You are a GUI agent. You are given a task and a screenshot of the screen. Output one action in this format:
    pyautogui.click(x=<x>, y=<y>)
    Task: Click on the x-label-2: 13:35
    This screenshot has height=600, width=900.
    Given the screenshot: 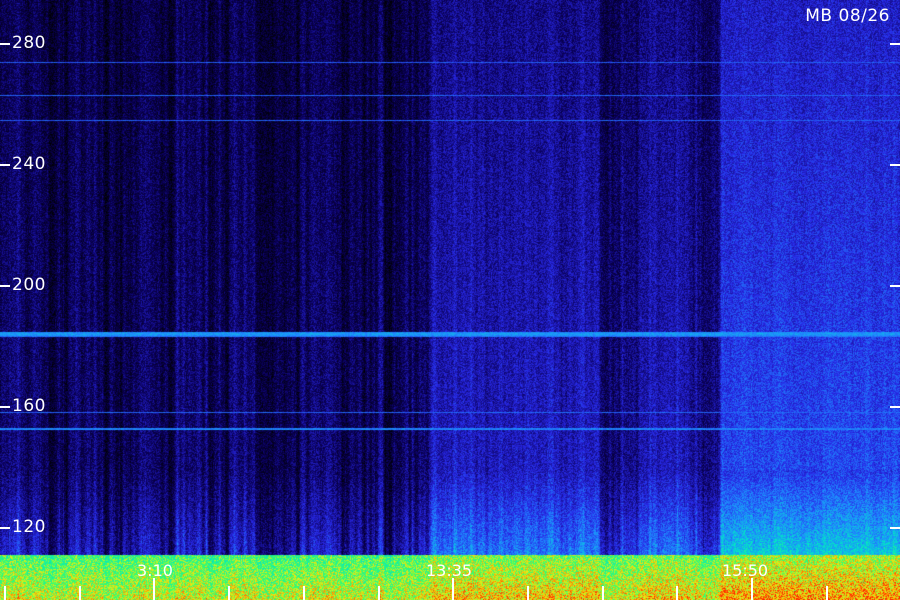 What is the action you would take?
    pyautogui.click(x=449, y=570)
    